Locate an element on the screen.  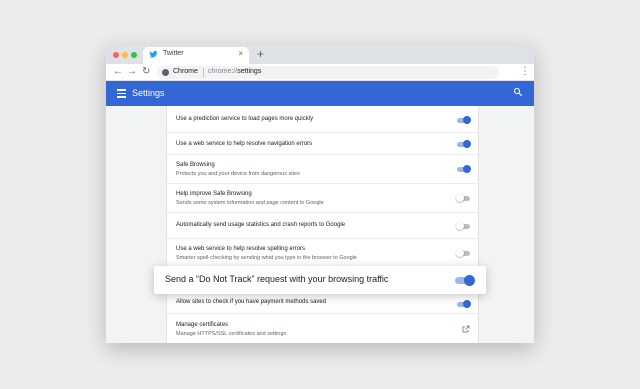
setting-label: Safe Browsing is located at coordinates (195, 165).